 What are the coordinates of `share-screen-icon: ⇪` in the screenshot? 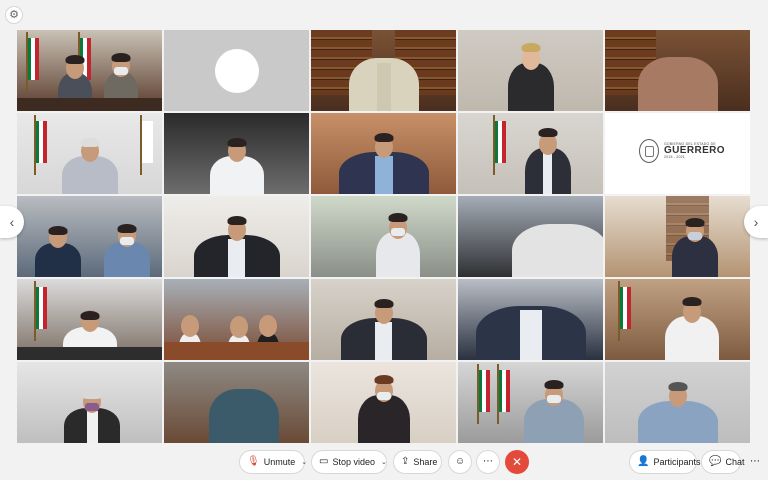 It's located at (405, 461).